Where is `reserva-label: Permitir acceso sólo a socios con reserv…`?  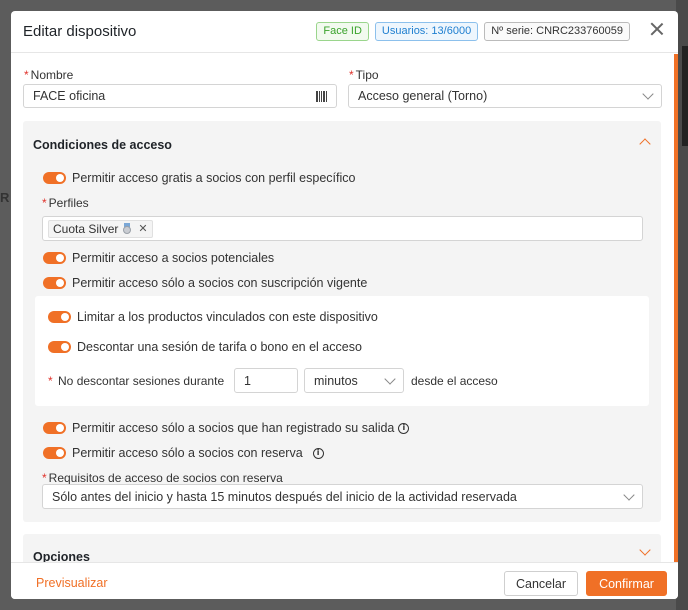
reserva-label: Permitir acceso sólo a socios con reserv… is located at coordinates (187, 453).